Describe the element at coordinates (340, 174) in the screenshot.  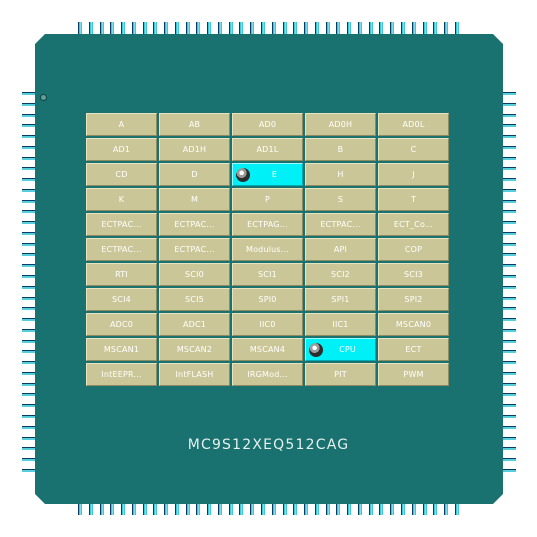
I see `module-h: H` at that location.